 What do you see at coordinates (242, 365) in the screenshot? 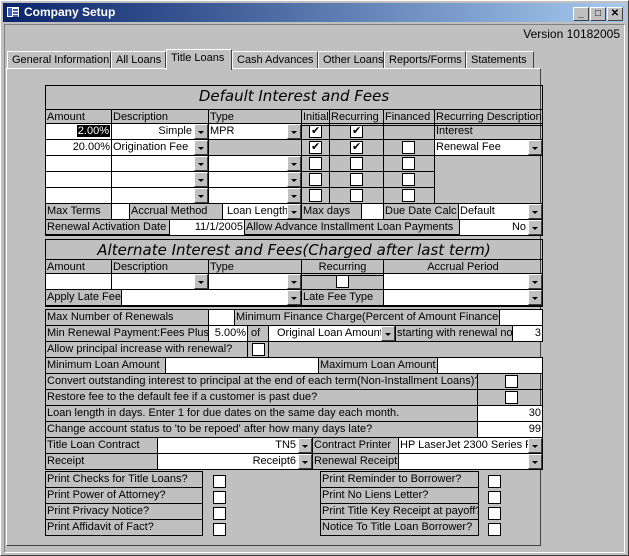
I see `min-loan-field` at bounding box center [242, 365].